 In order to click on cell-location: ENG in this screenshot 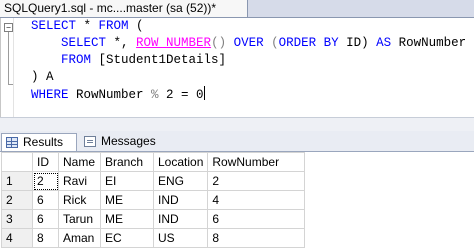, I will do `click(180, 181)`.